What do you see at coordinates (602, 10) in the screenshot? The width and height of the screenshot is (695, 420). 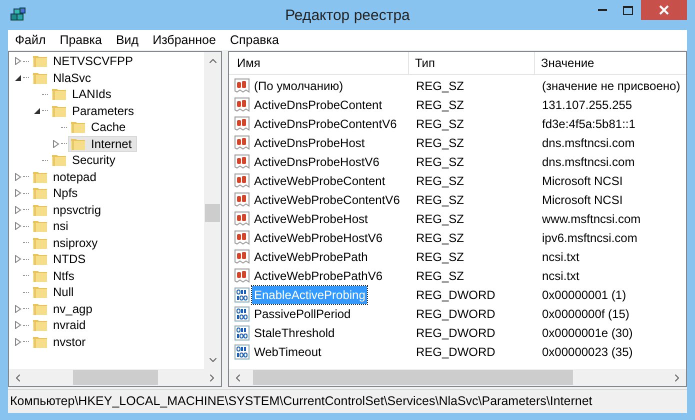 I see `minimize-icon` at bounding box center [602, 10].